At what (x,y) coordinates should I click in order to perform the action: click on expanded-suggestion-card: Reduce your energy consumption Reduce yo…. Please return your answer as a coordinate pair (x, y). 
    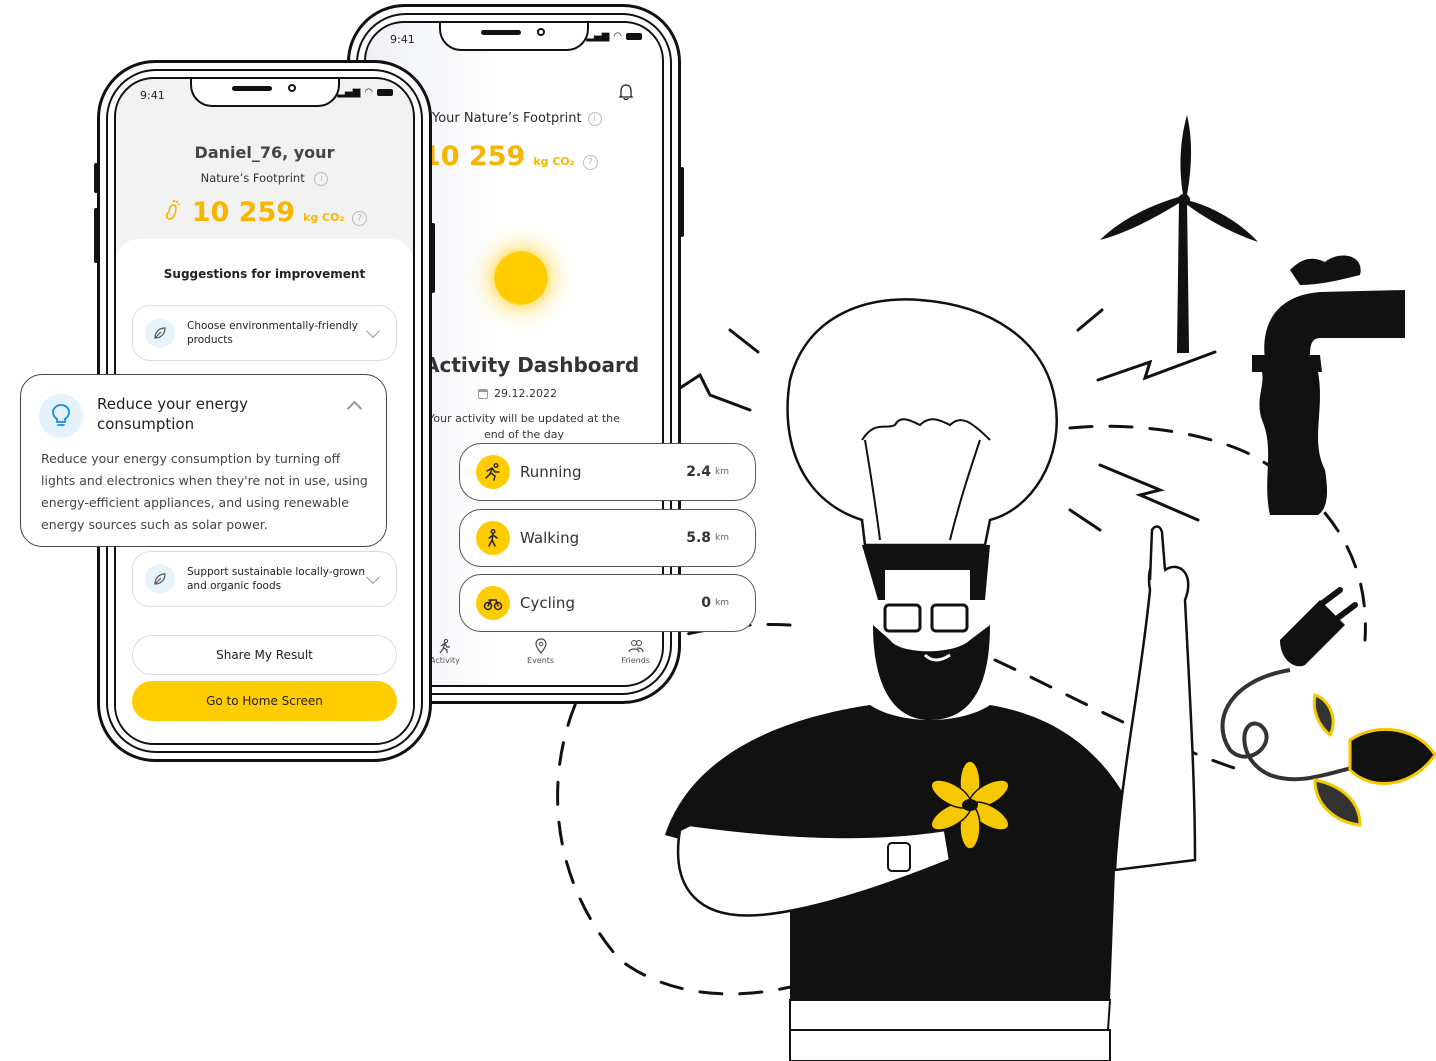
    Looking at the image, I should click on (203, 460).